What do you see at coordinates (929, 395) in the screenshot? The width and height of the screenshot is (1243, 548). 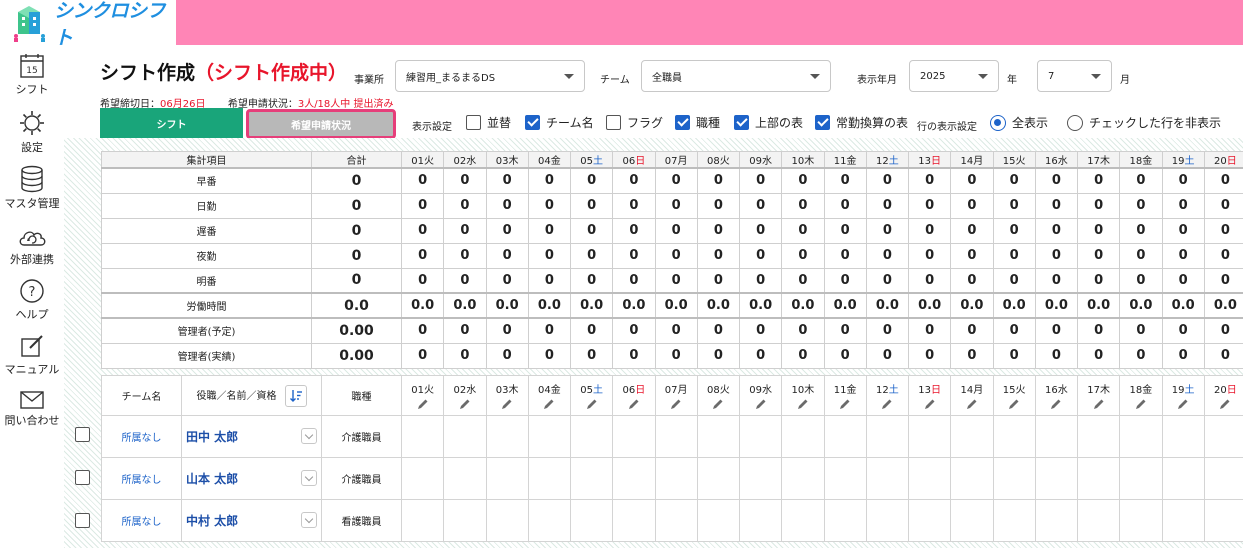 I see `staff-day-header: 13日` at bounding box center [929, 395].